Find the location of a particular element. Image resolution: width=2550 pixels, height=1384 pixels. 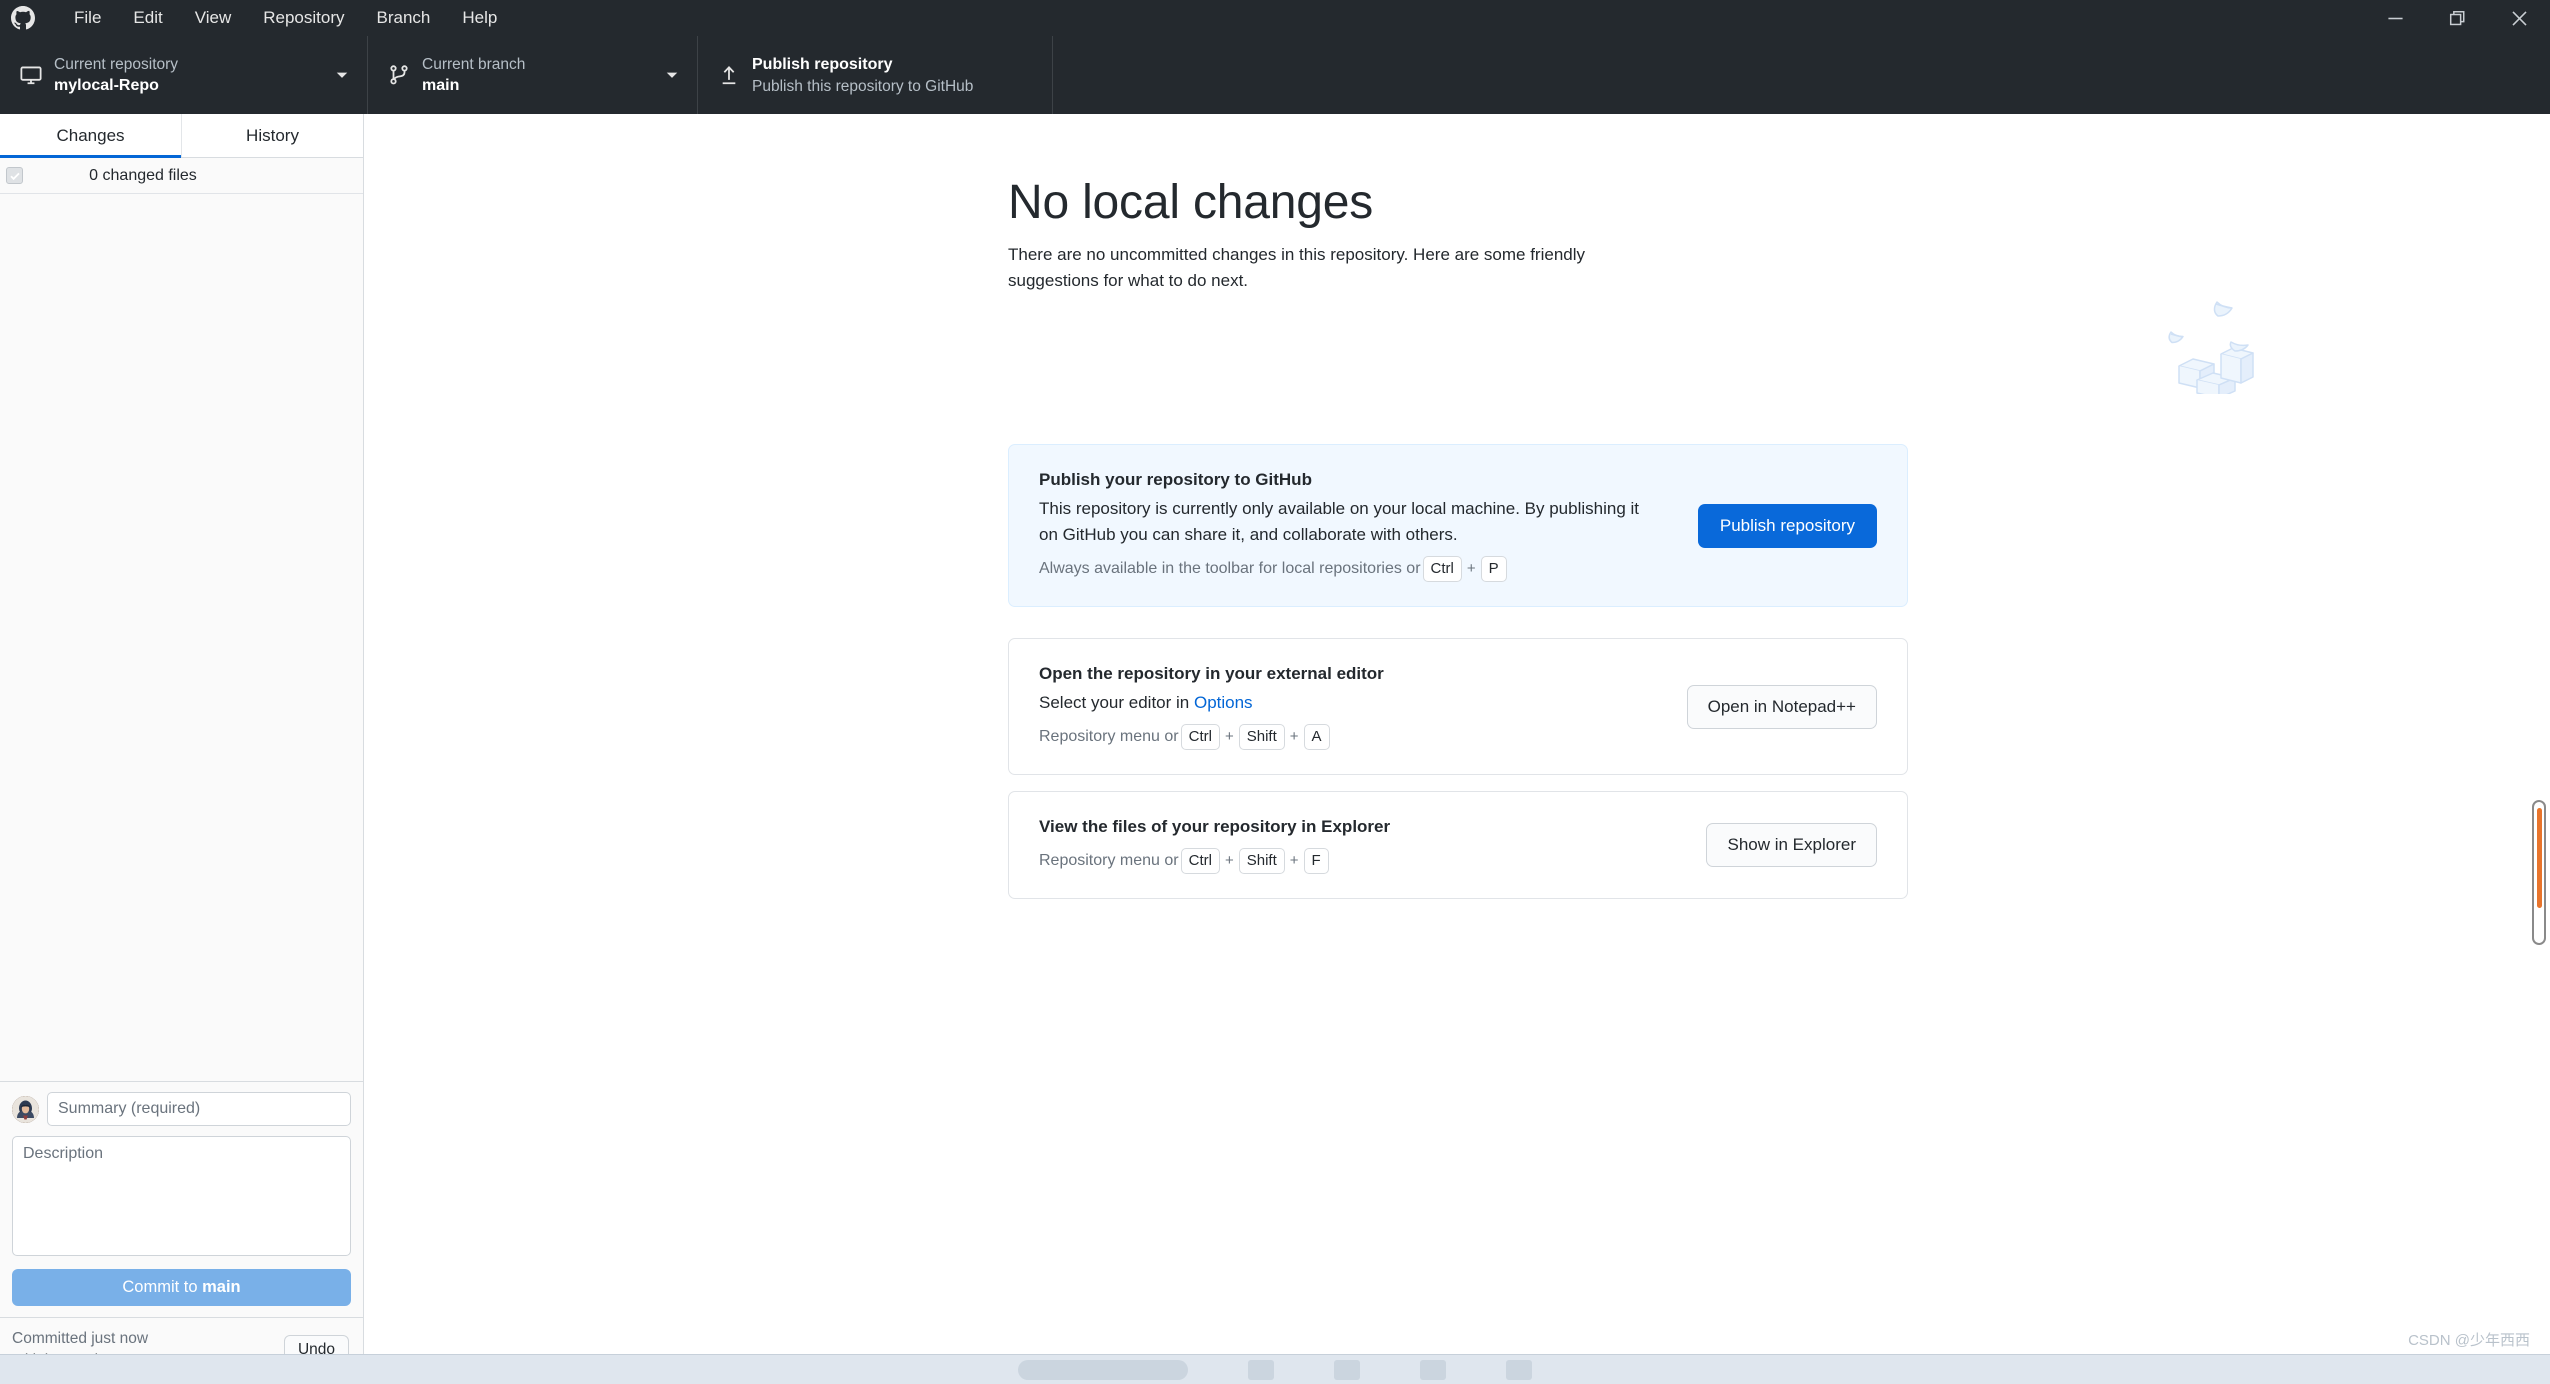

explorer-card-hint-text: Repository menu or is located at coordinates (1109, 860).